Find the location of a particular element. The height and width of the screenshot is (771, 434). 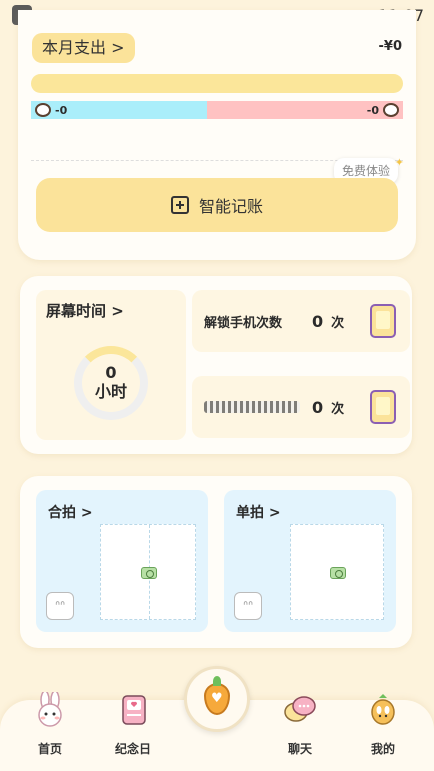

nav-anniversary: 纪念日 is located at coordinates (133, 733).